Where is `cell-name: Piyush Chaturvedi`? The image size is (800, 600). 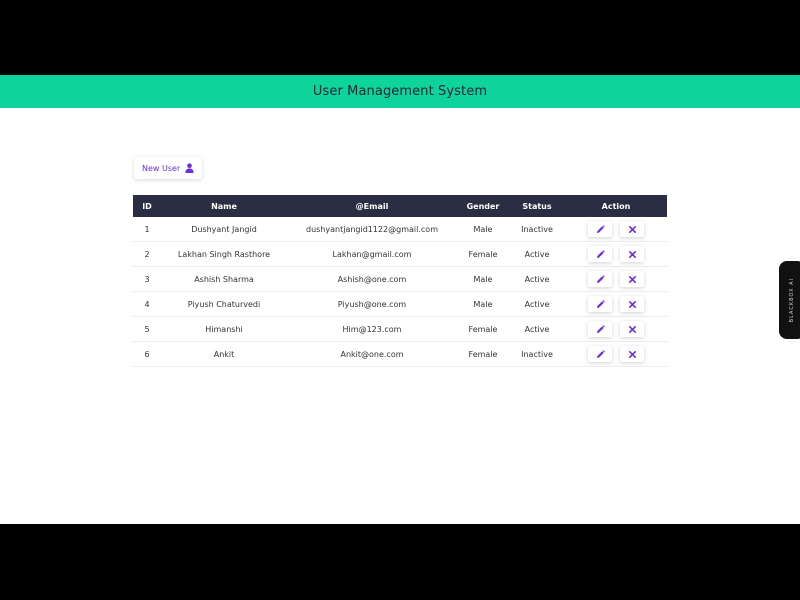
cell-name: Piyush Chaturvedi is located at coordinates (224, 304).